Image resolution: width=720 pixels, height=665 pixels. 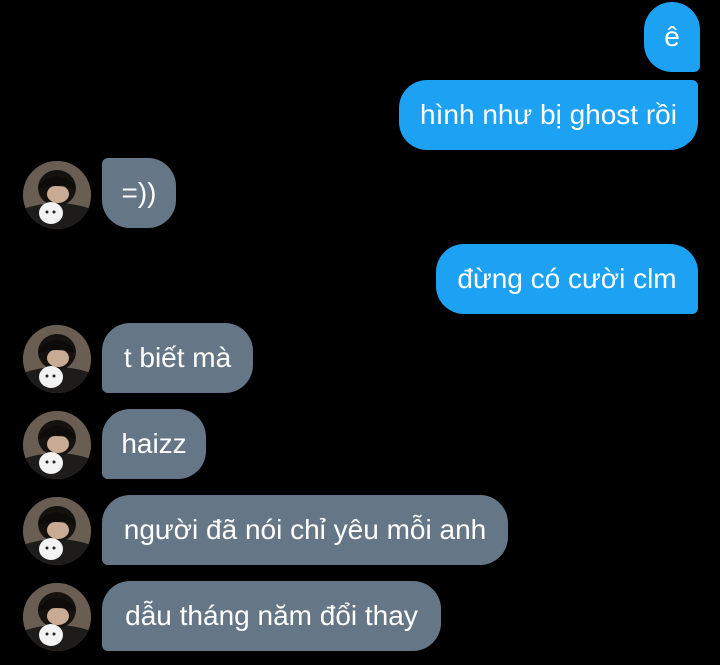 I want to click on sent-message-bubble: đừng có cười clm, so click(x=567, y=279).